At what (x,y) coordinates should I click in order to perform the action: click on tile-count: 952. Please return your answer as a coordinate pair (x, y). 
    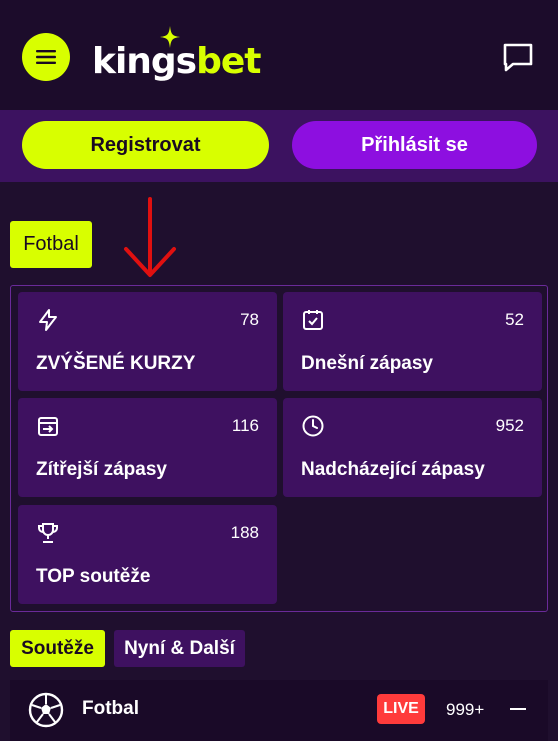
    Looking at the image, I should click on (509, 425).